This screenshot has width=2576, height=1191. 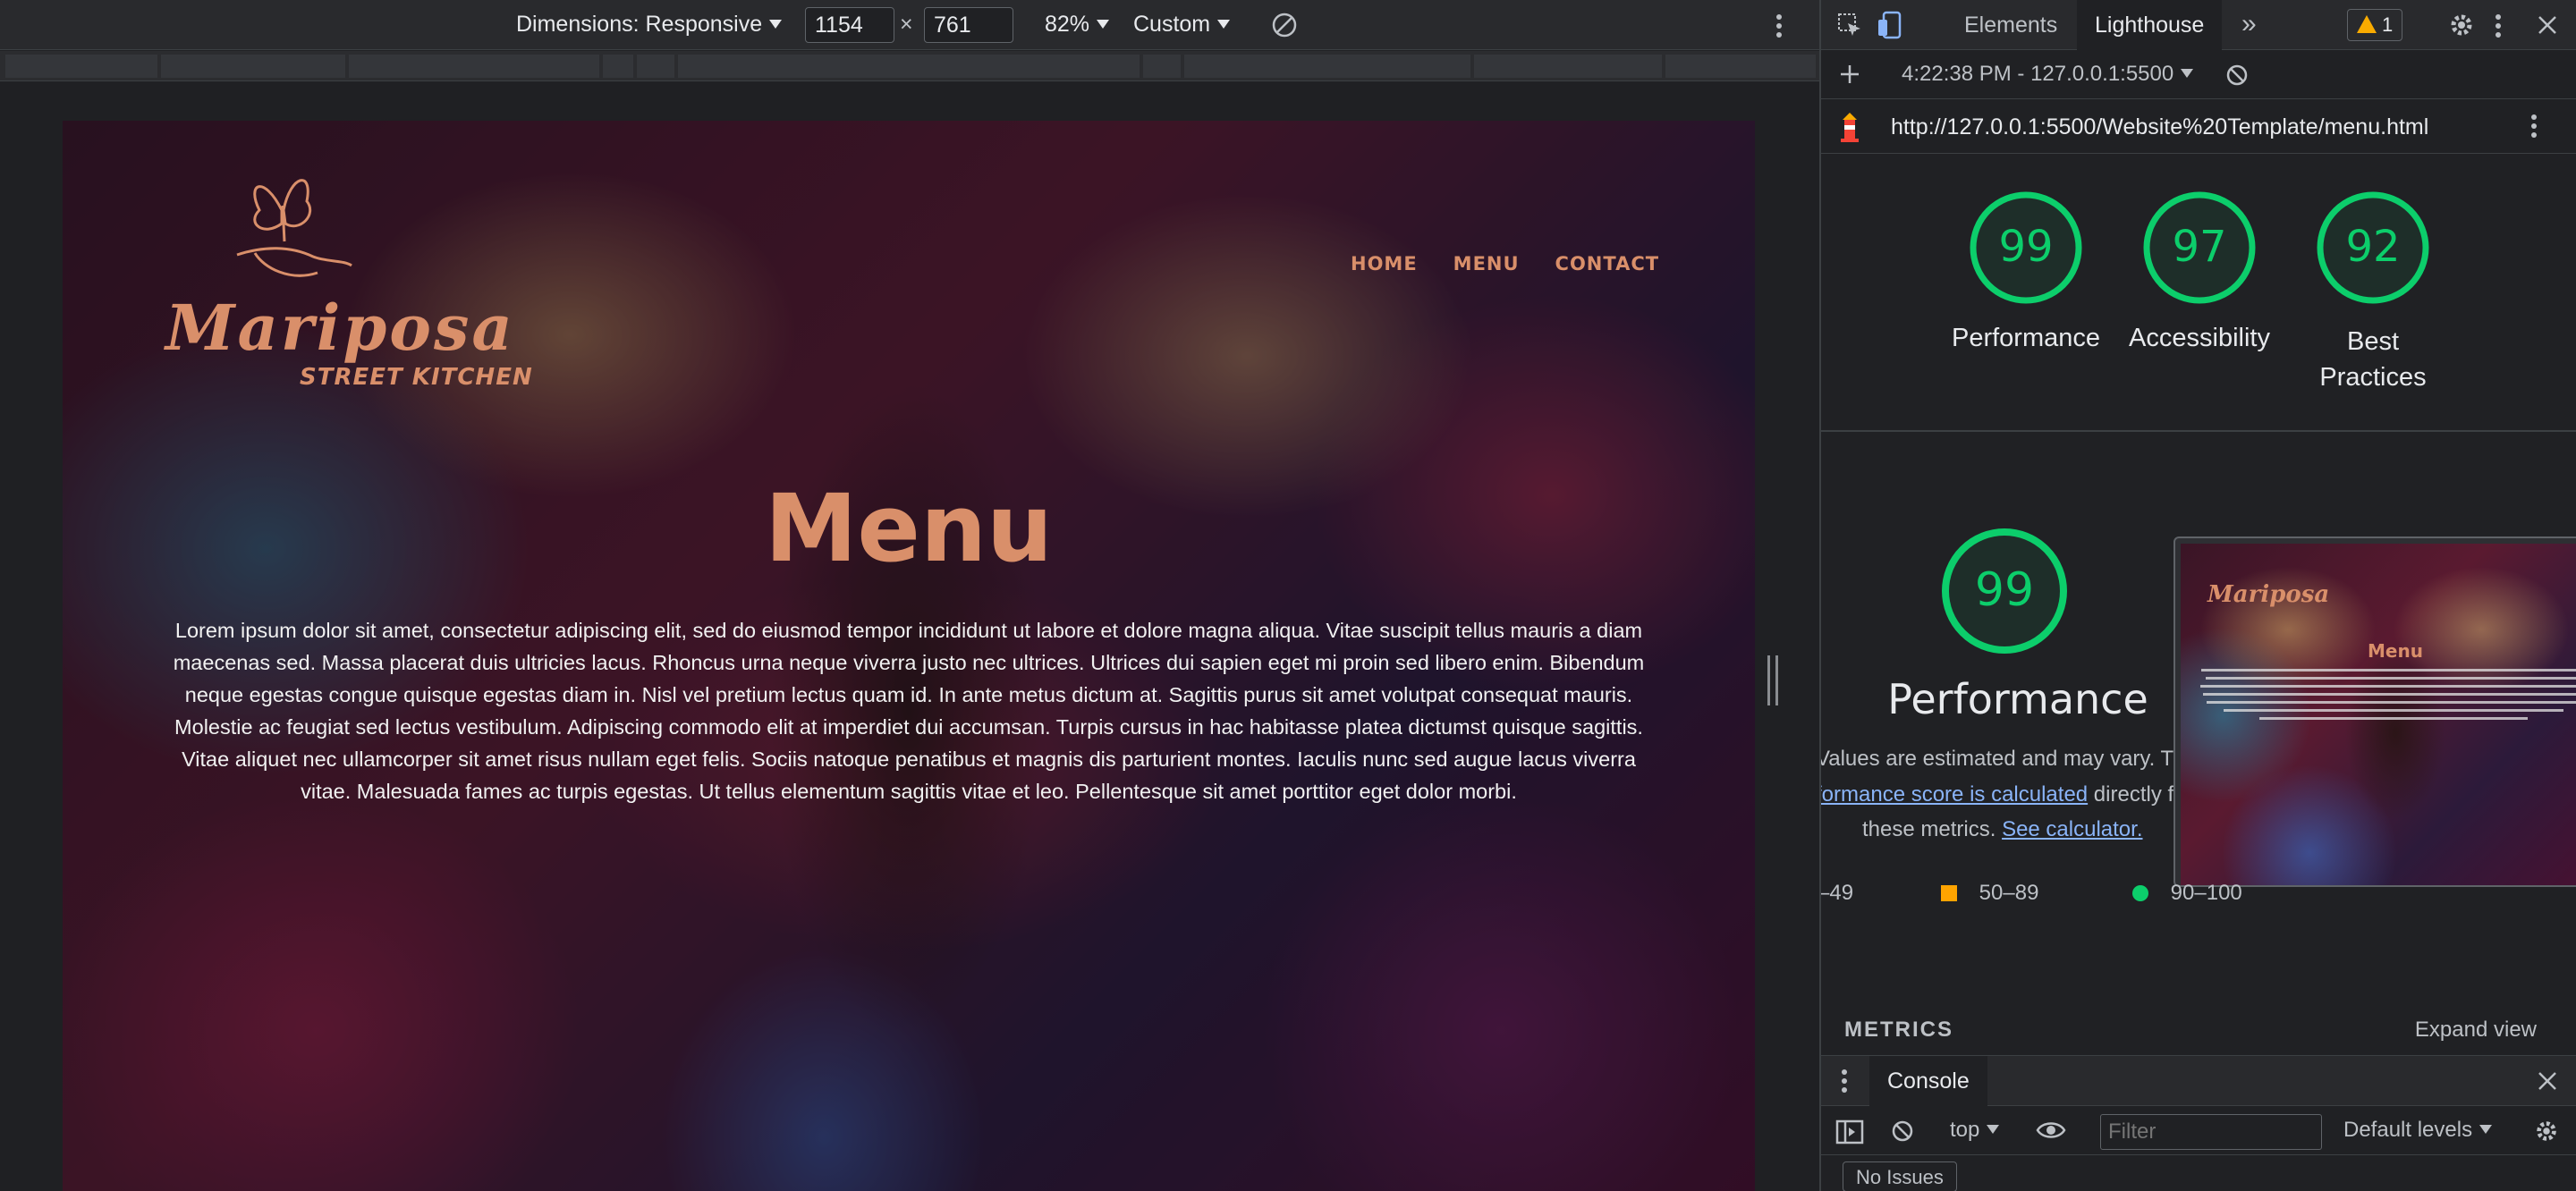 I want to click on lighthouse-icon, so click(x=1850, y=127).